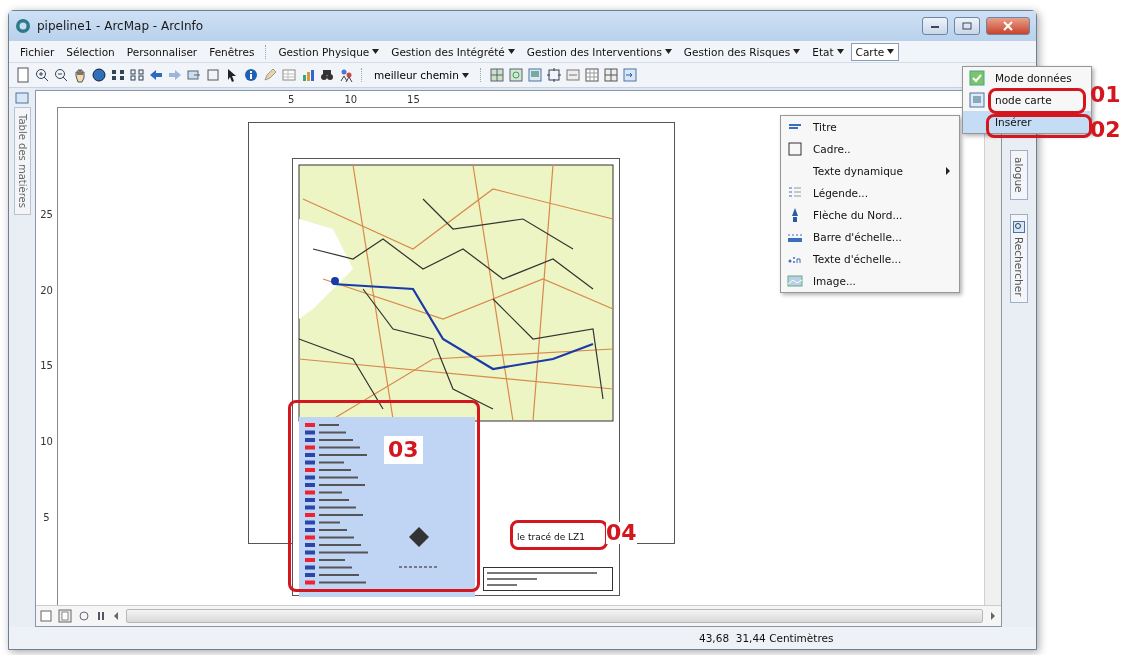  What do you see at coordinates (1019, 226) in the screenshot?
I see `search-icon` at bounding box center [1019, 226].